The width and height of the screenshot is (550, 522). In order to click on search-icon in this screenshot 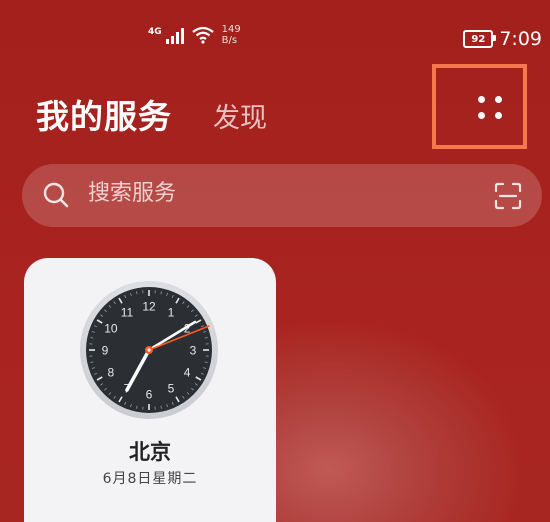, I will do `click(56, 195)`.